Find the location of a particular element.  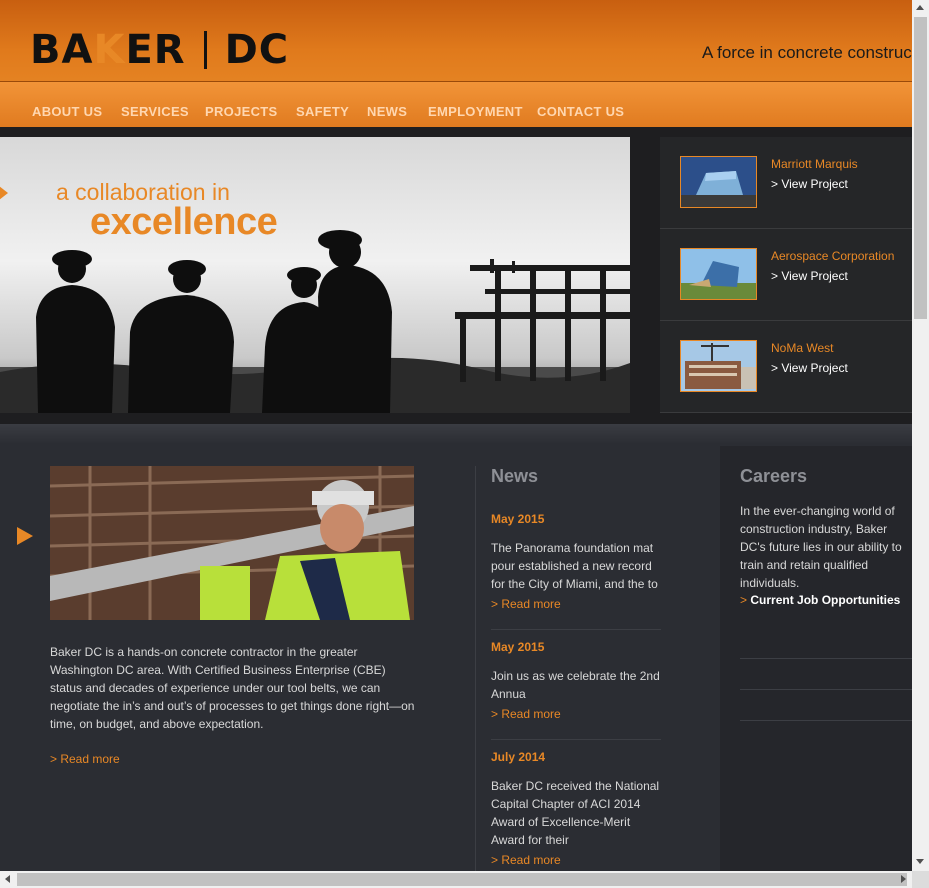

marriott-marquis-thumbnail is located at coordinates (718, 182).